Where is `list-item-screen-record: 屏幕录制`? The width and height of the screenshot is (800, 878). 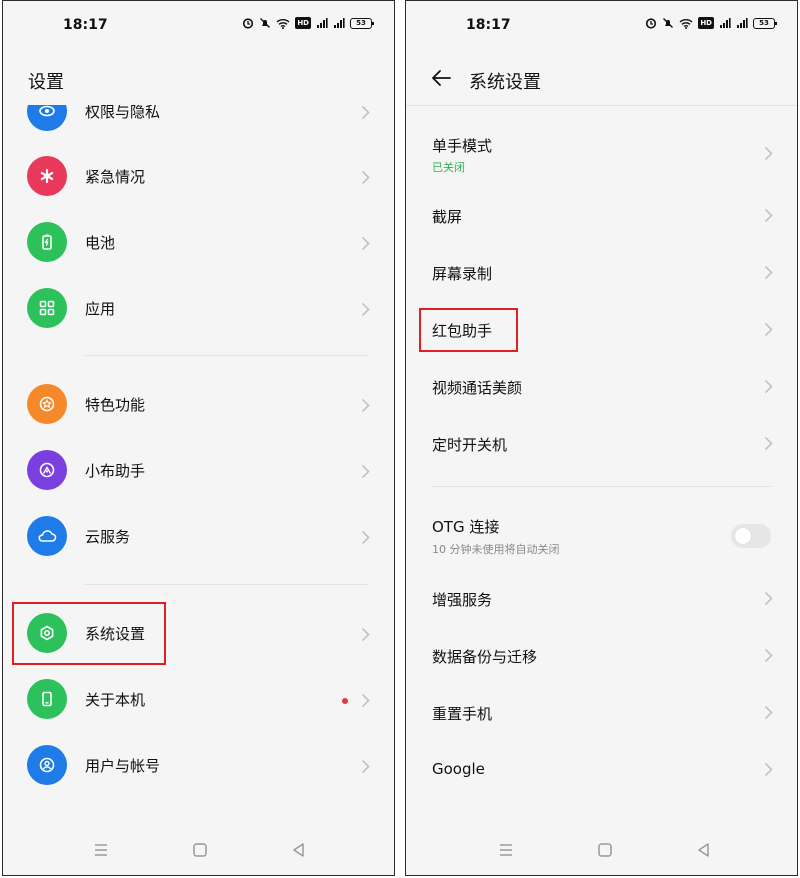 list-item-screen-record: 屏幕录制 is located at coordinates (601, 272).